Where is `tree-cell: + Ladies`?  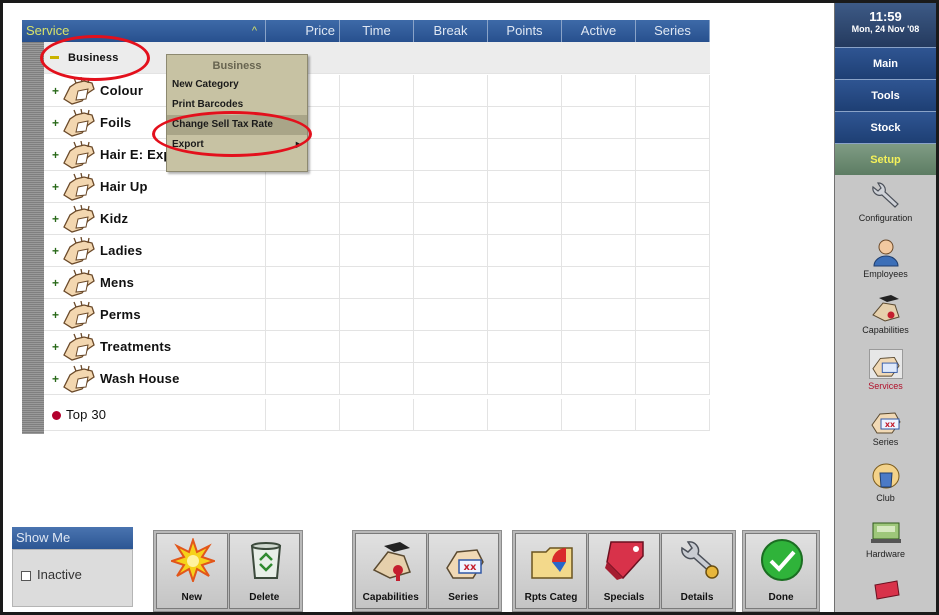
tree-cell: + Ladies is located at coordinates (155, 250).